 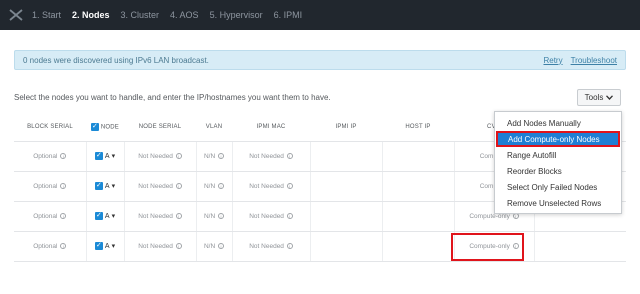 I want to click on step-hypervisor: 5. Hypervisor, so click(x=236, y=15).